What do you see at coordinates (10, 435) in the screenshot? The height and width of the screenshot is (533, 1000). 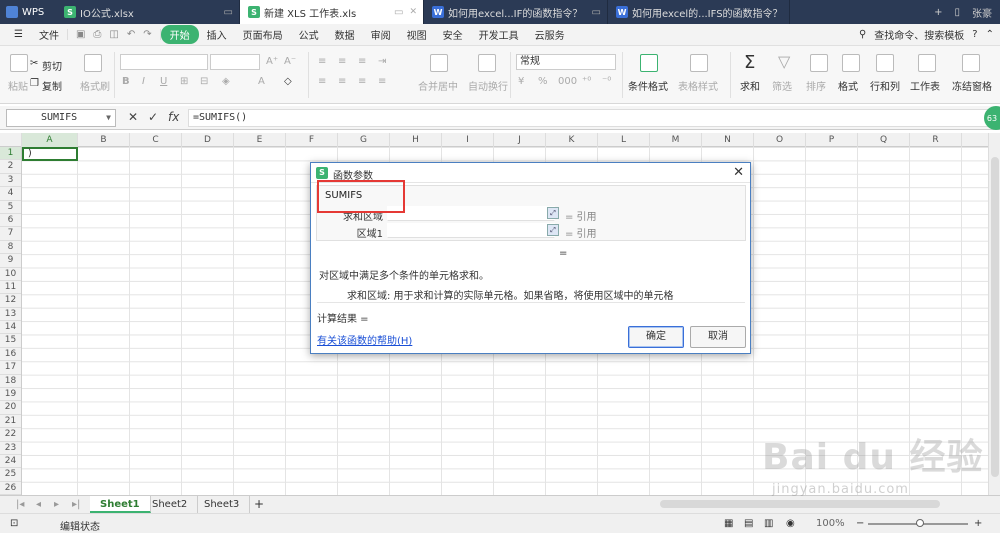 I see `row-header-22: 22` at bounding box center [10, 435].